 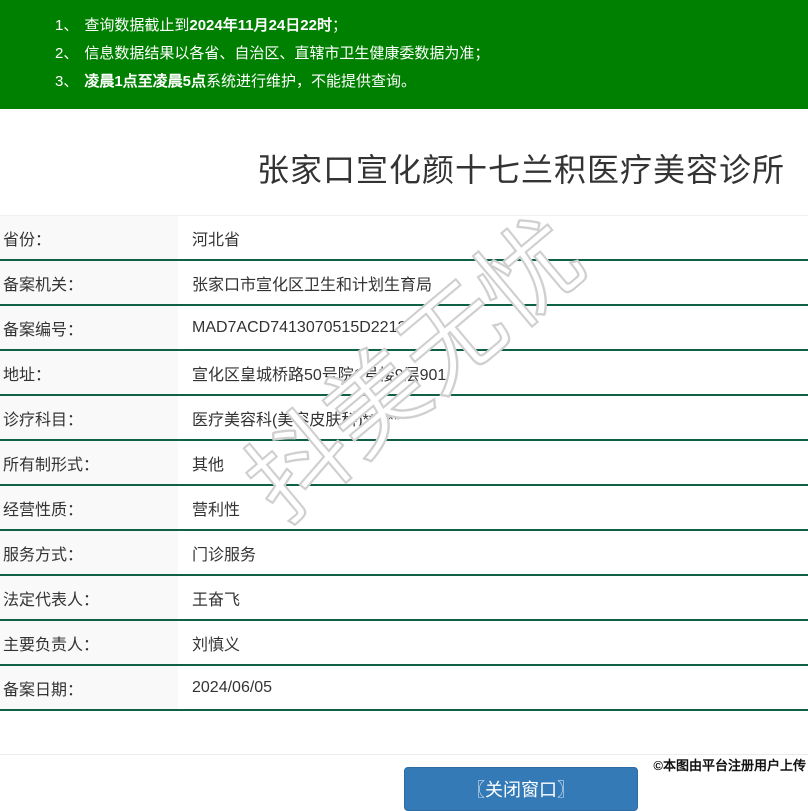 What do you see at coordinates (216, 510) in the screenshot?
I see `row-value: 营利性` at bounding box center [216, 510].